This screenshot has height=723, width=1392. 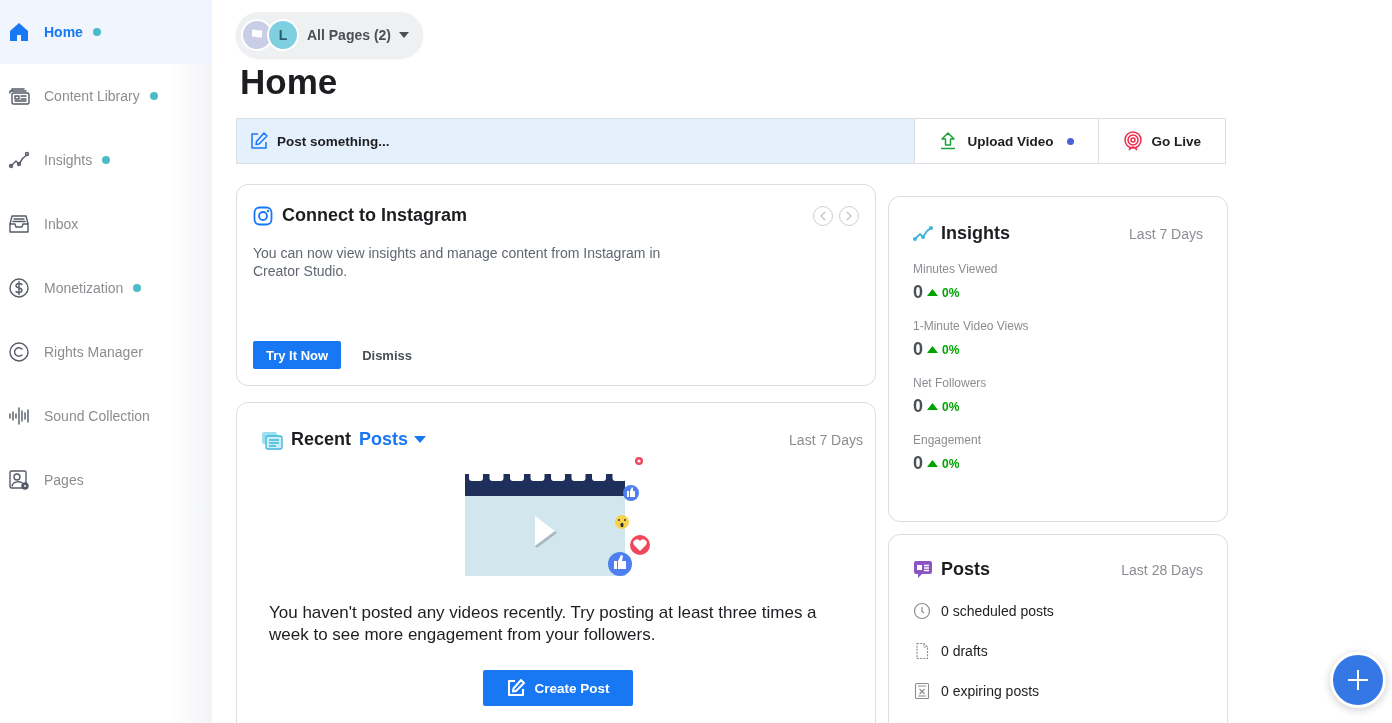 I want to click on plus-icon, so click(x=1358, y=680).